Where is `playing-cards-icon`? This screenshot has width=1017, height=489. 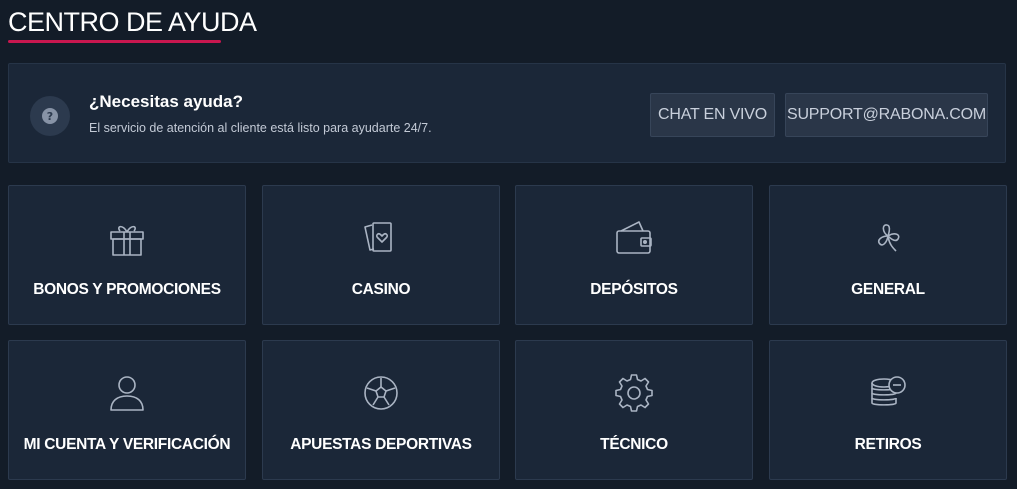 playing-cards-icon is located at coordinates (381, 238).